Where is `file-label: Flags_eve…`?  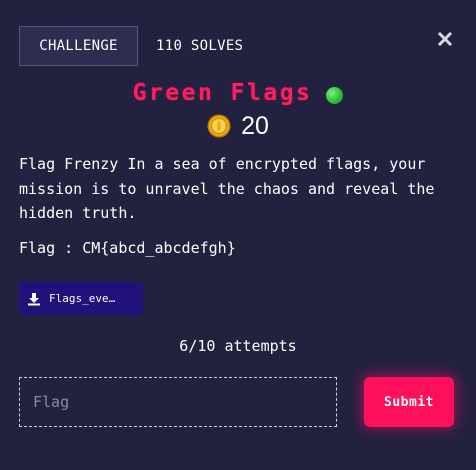
file-label: Flags_eve… is located at coordinates (82, 298).